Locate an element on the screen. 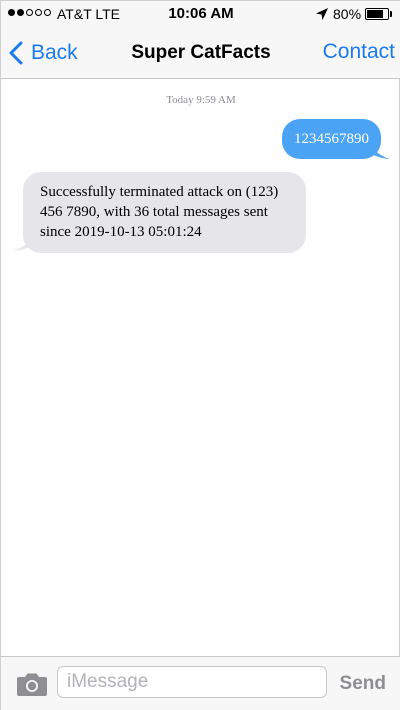  send-button: Send is located at coordinates (363, 684).